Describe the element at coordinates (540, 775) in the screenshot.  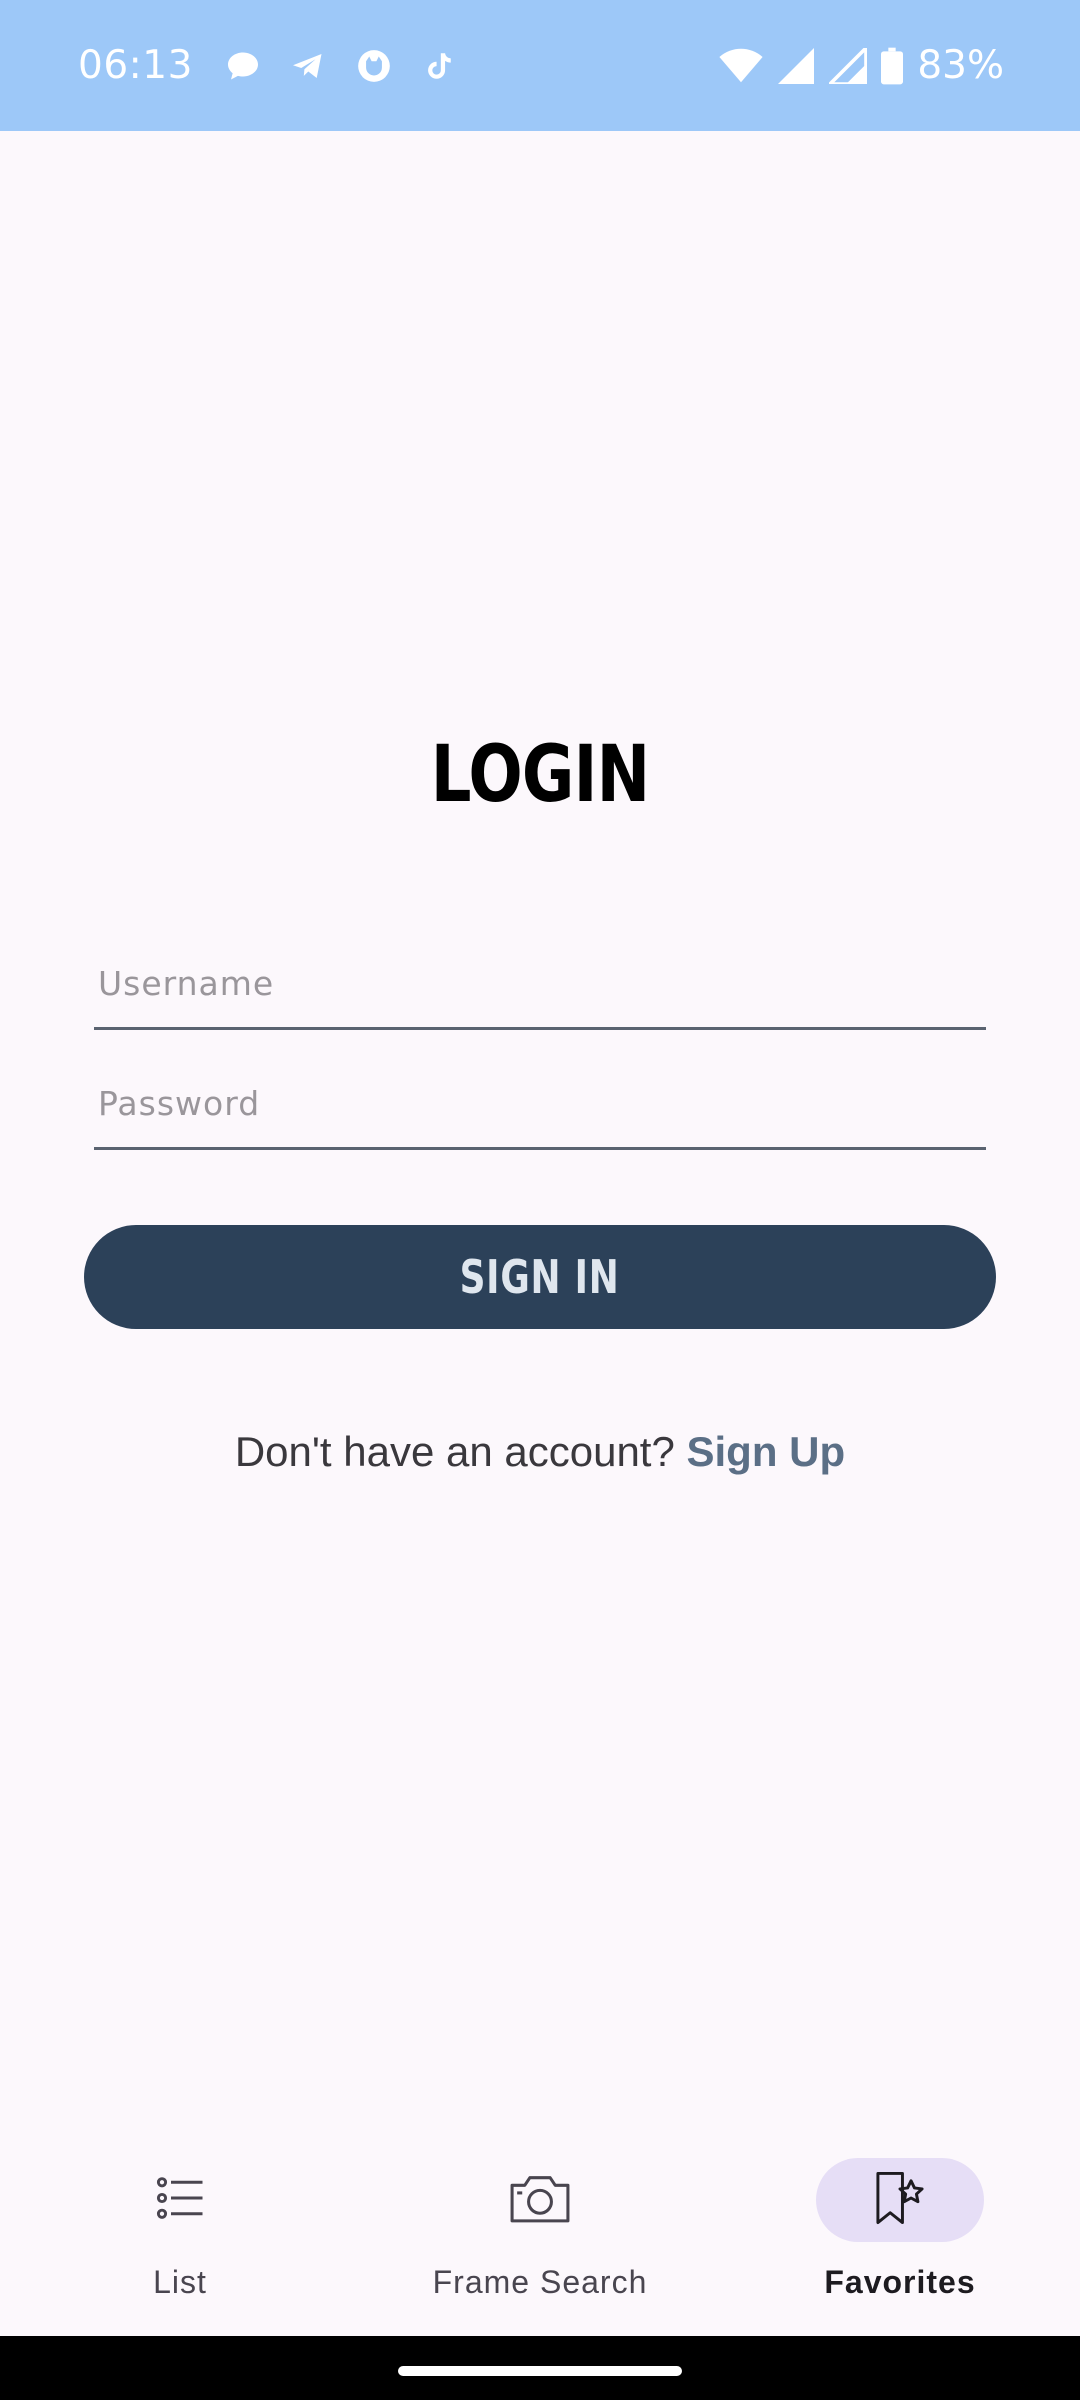
I see `page-title: LOGIN` at that location.